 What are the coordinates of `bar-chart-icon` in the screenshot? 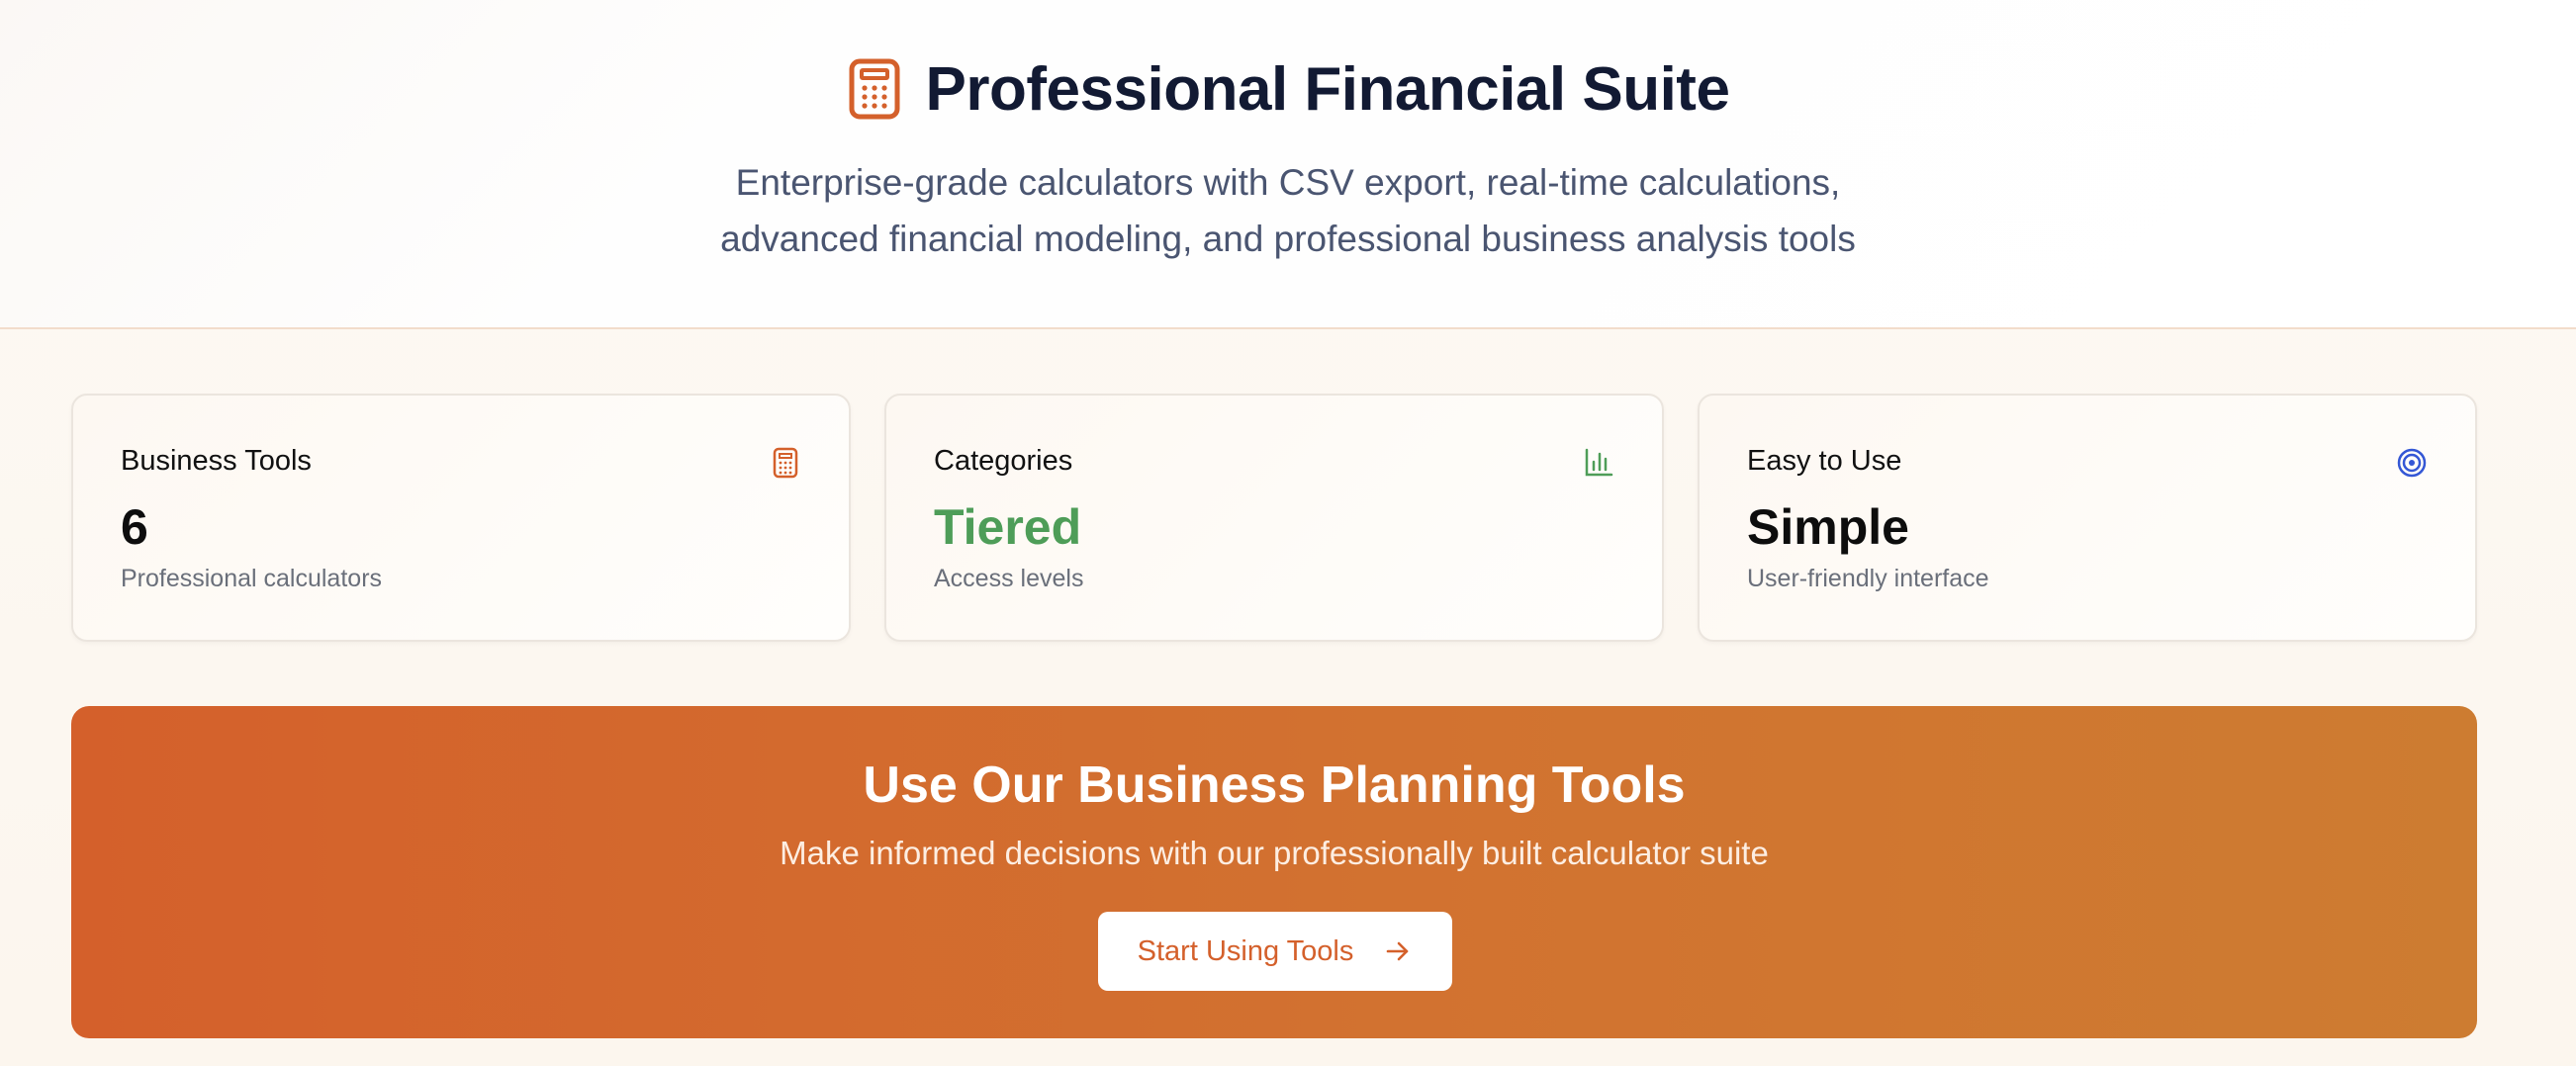 It's located at (1598, 463).